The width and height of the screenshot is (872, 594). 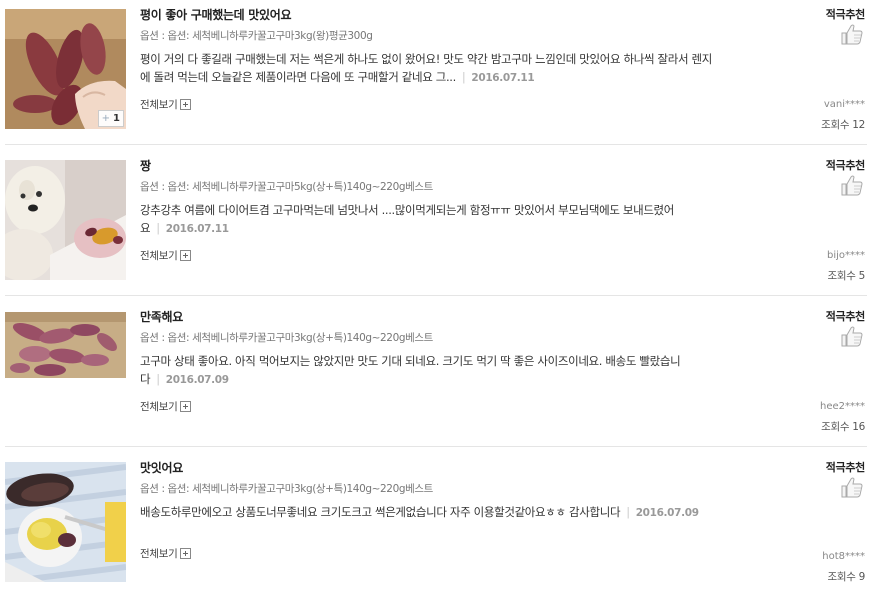 I want to click on review-author: bijo****, so click(x=845, y=255).